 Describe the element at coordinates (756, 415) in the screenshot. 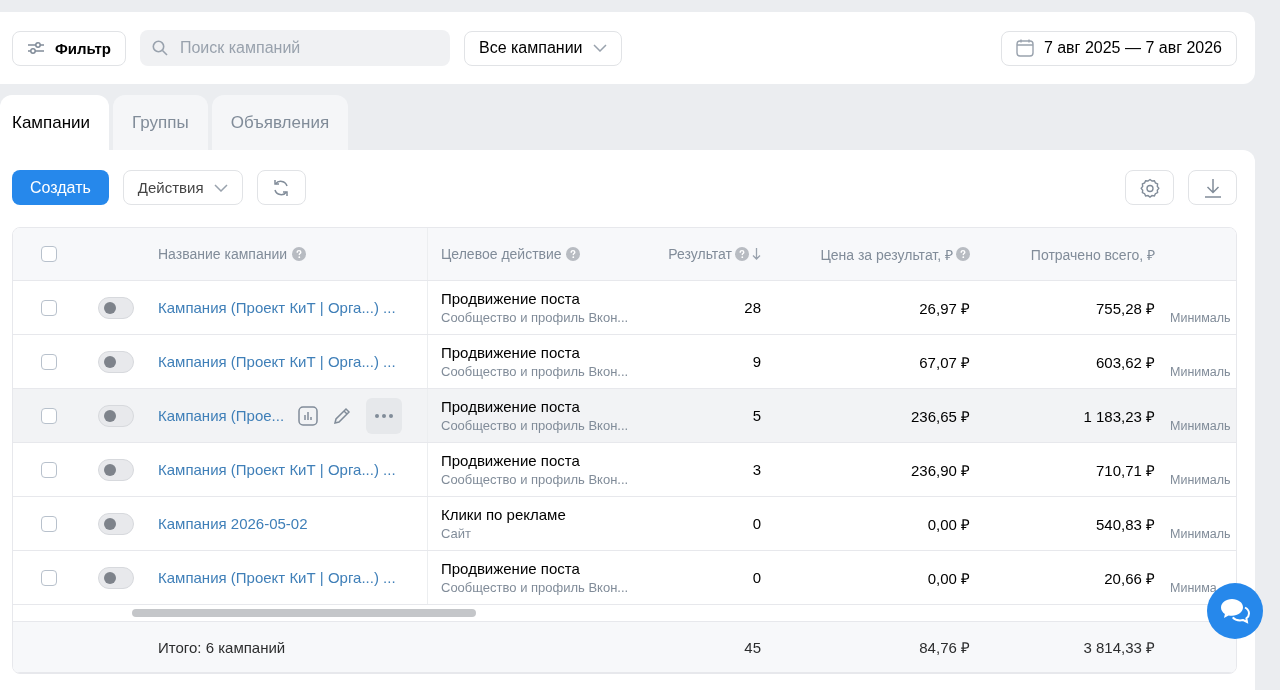

I see `result-value: 5` at that location.